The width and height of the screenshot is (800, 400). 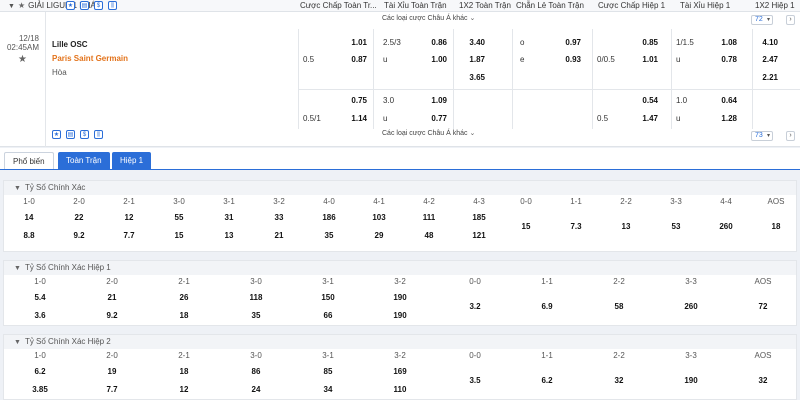 I want to click on odd-cell: 3.2, so click(x=475, y=306).